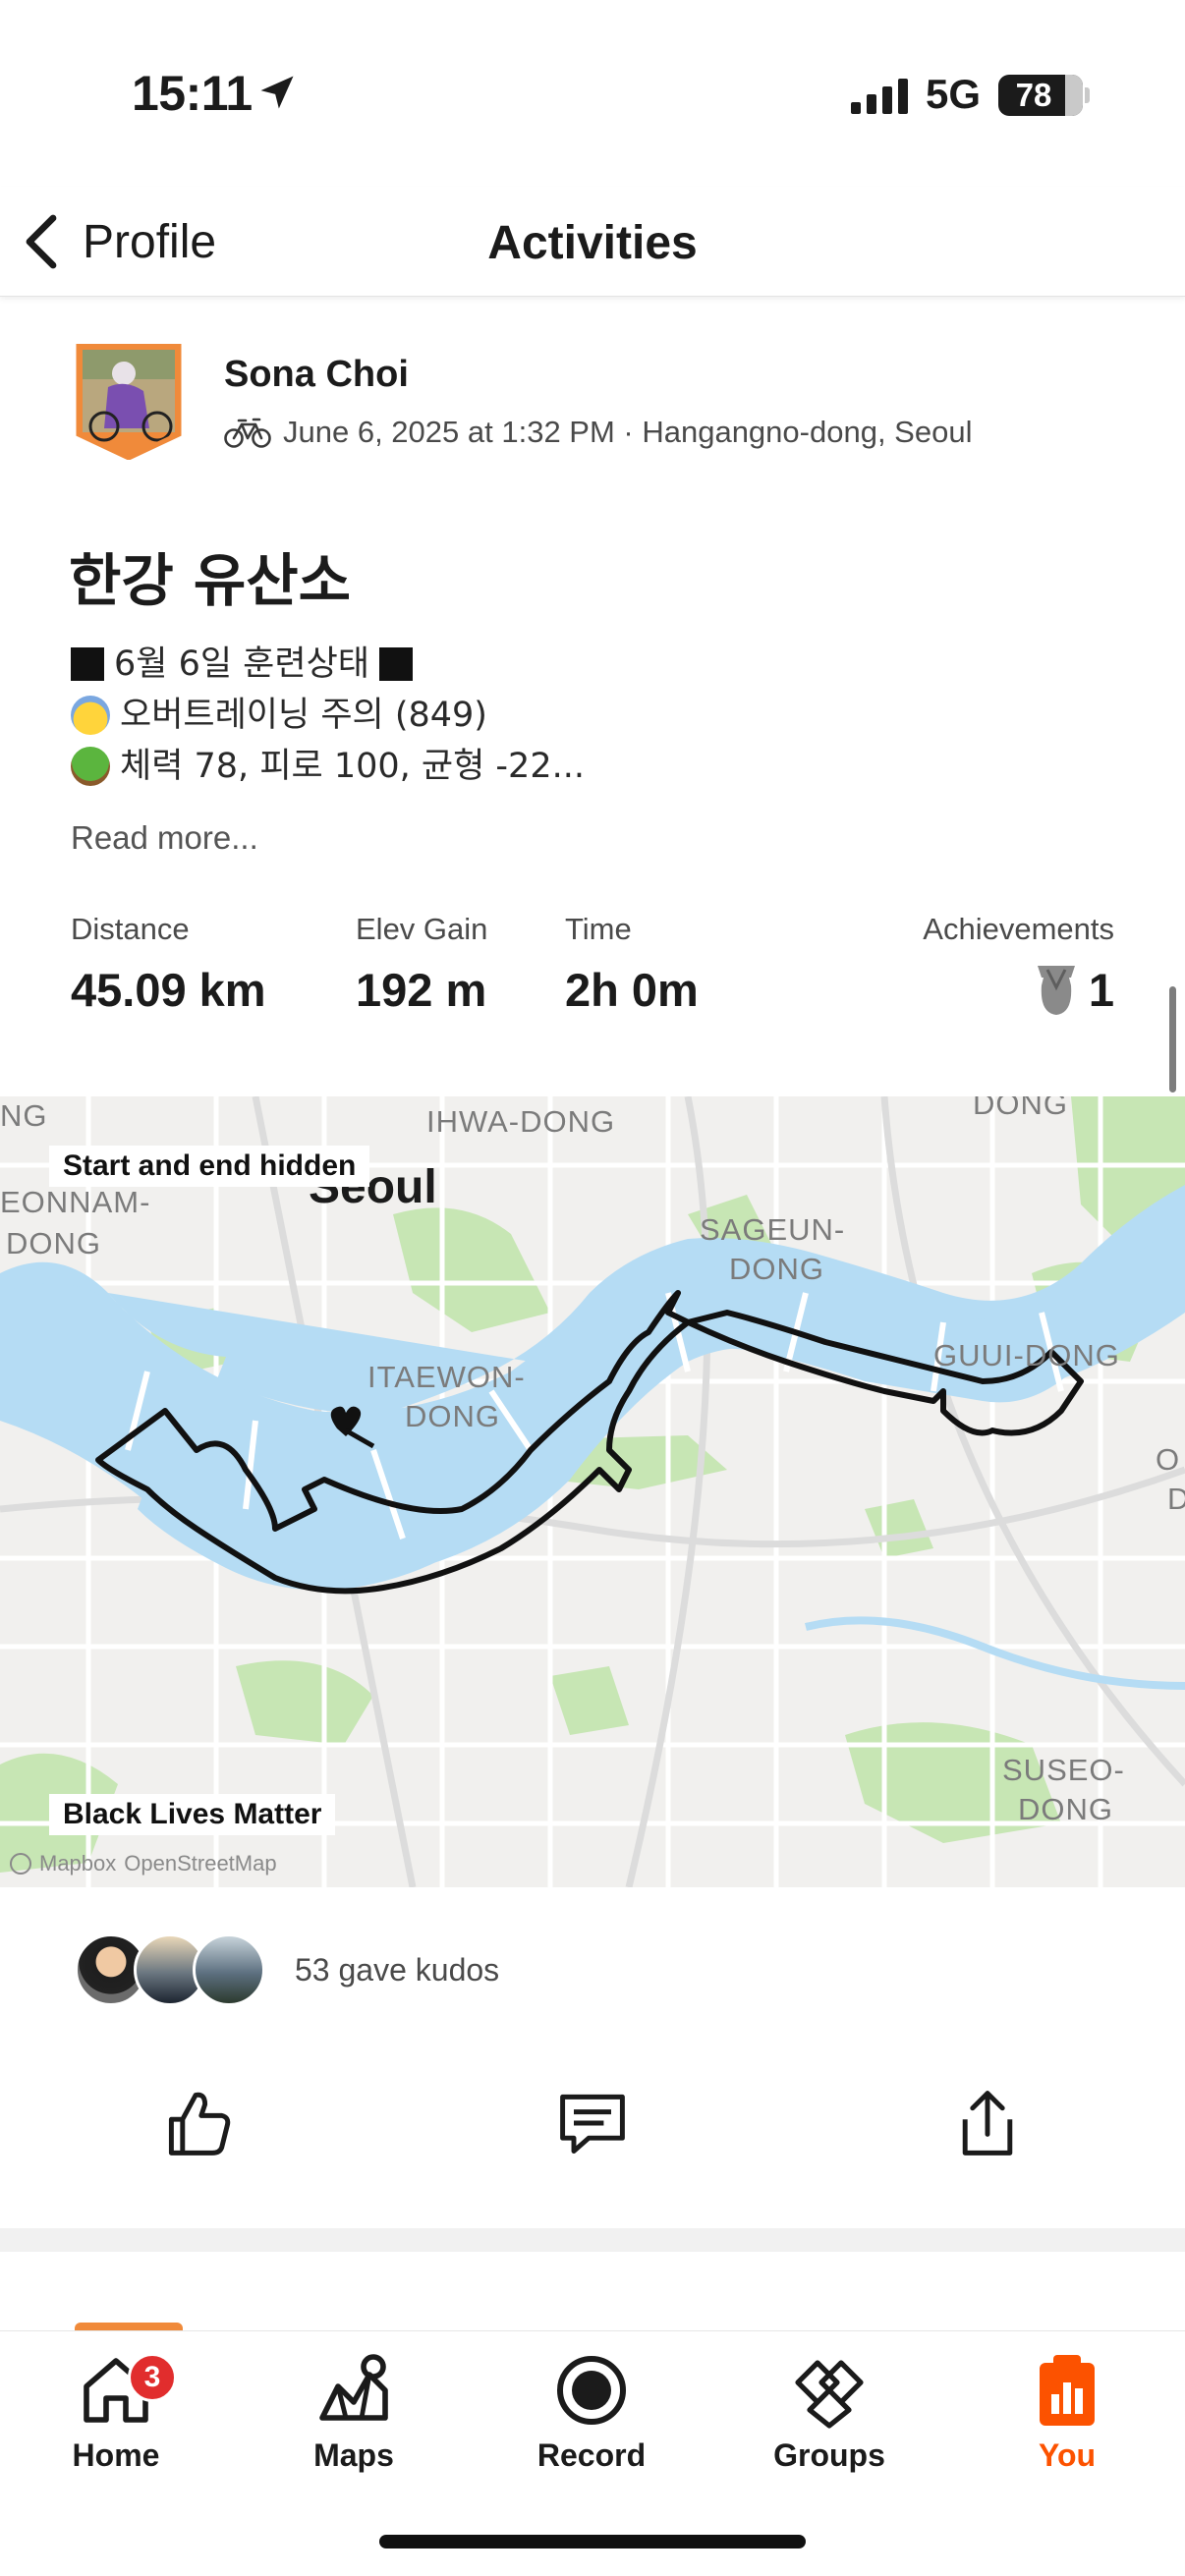 This screenshot has height=2576, width=1185. What do you see at coordinates (131, 929) in the screenshot?
I see `stat-distance-label: Distance` at bounding box center [131, 929].